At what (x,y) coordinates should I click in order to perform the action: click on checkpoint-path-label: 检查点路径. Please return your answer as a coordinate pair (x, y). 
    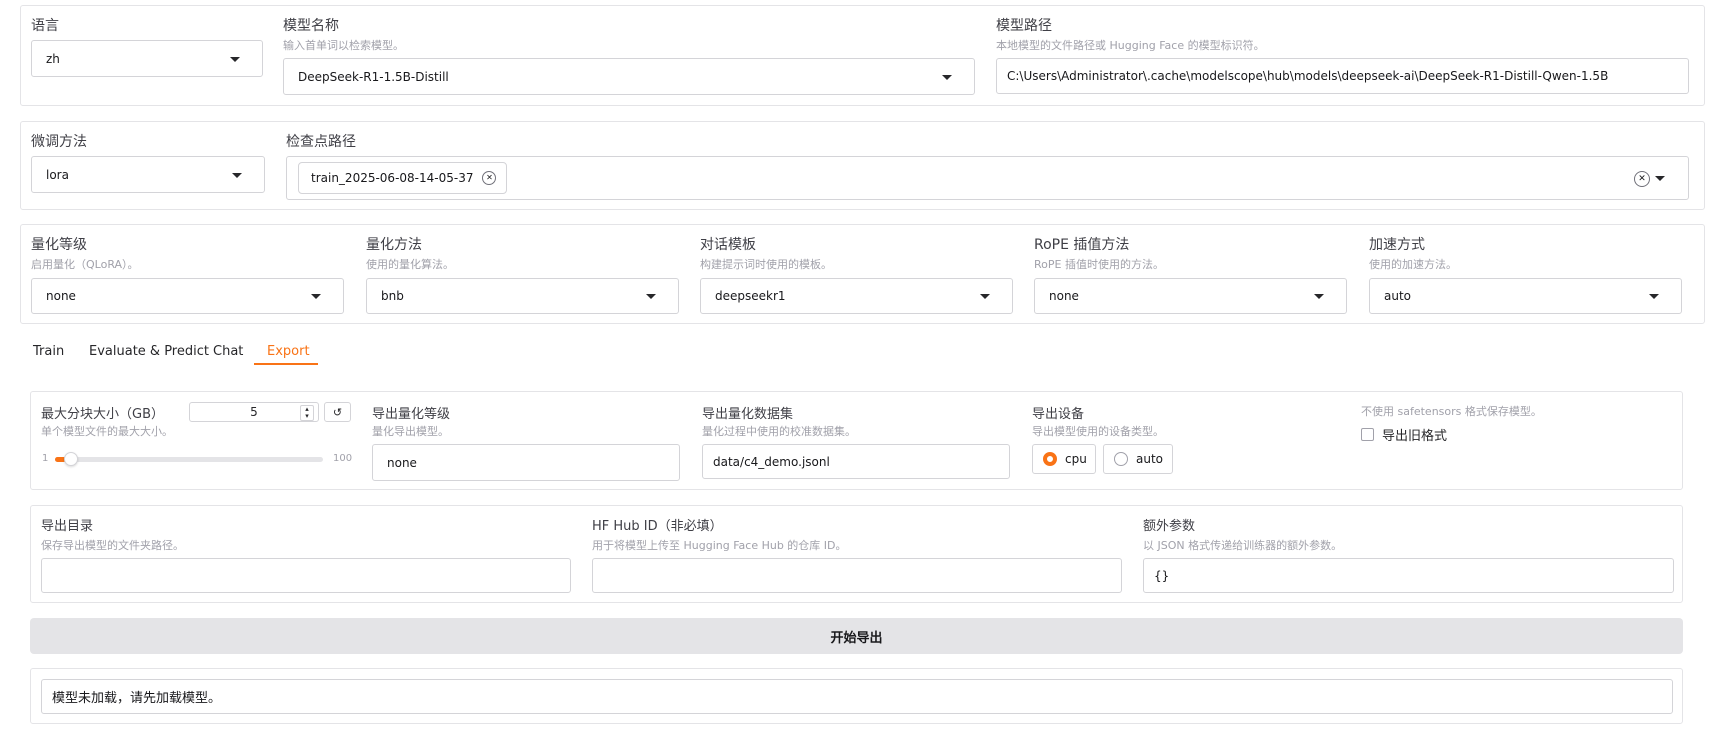
    Looking at the image, I should click on (321, 142).